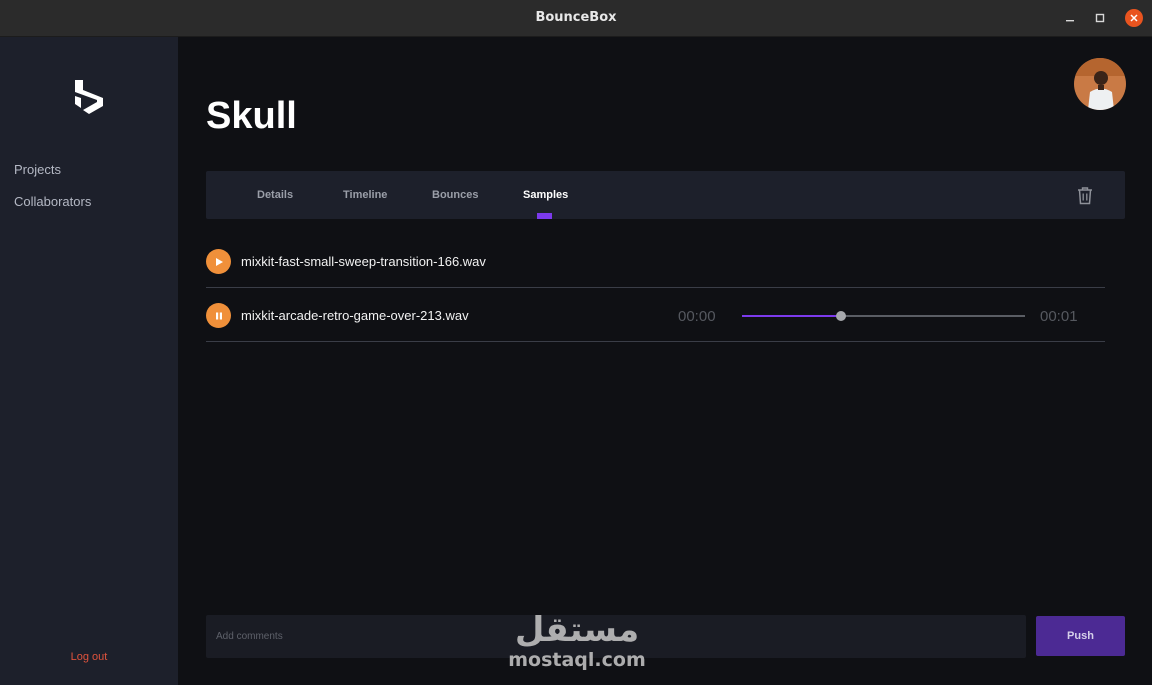  What do you see at coordinates (89, 361) in the screenshot?
I see `sidebar: Projects Collaborators Log out` at bounding box center [89, 361].